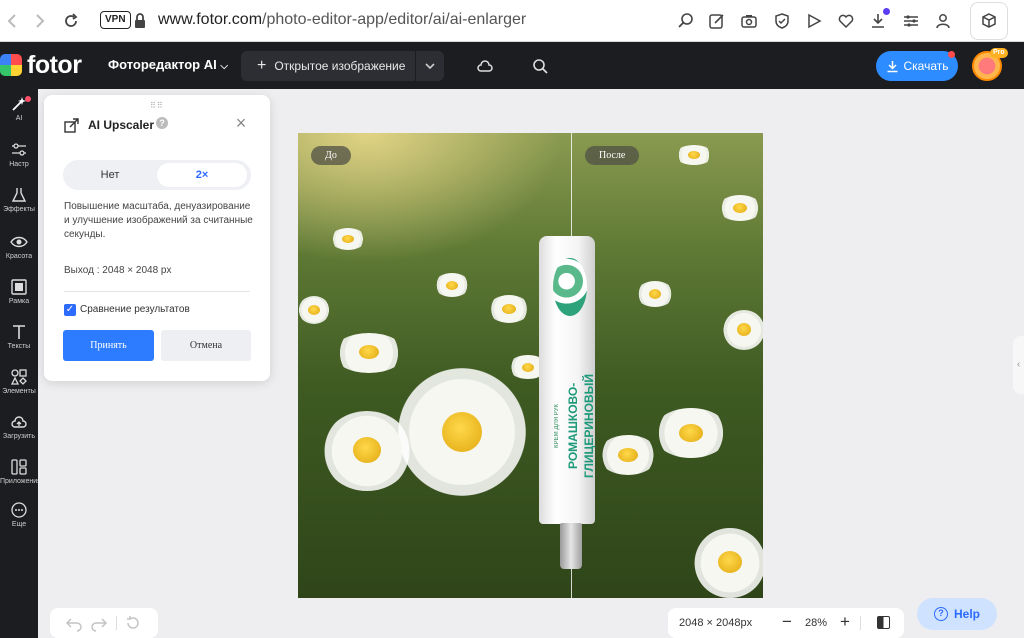 This screenshot has height=638, width=1024. Describe the element at coordinates (135, 309) in the screenshot. I see `compare-checkbox-label: Сравнение результатов` at that location.